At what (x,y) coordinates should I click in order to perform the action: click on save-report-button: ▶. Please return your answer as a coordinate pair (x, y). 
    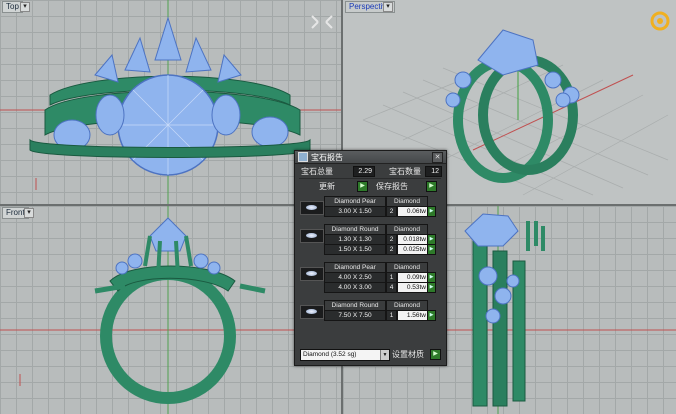
    Looking at the image, I should click on (431, 186).